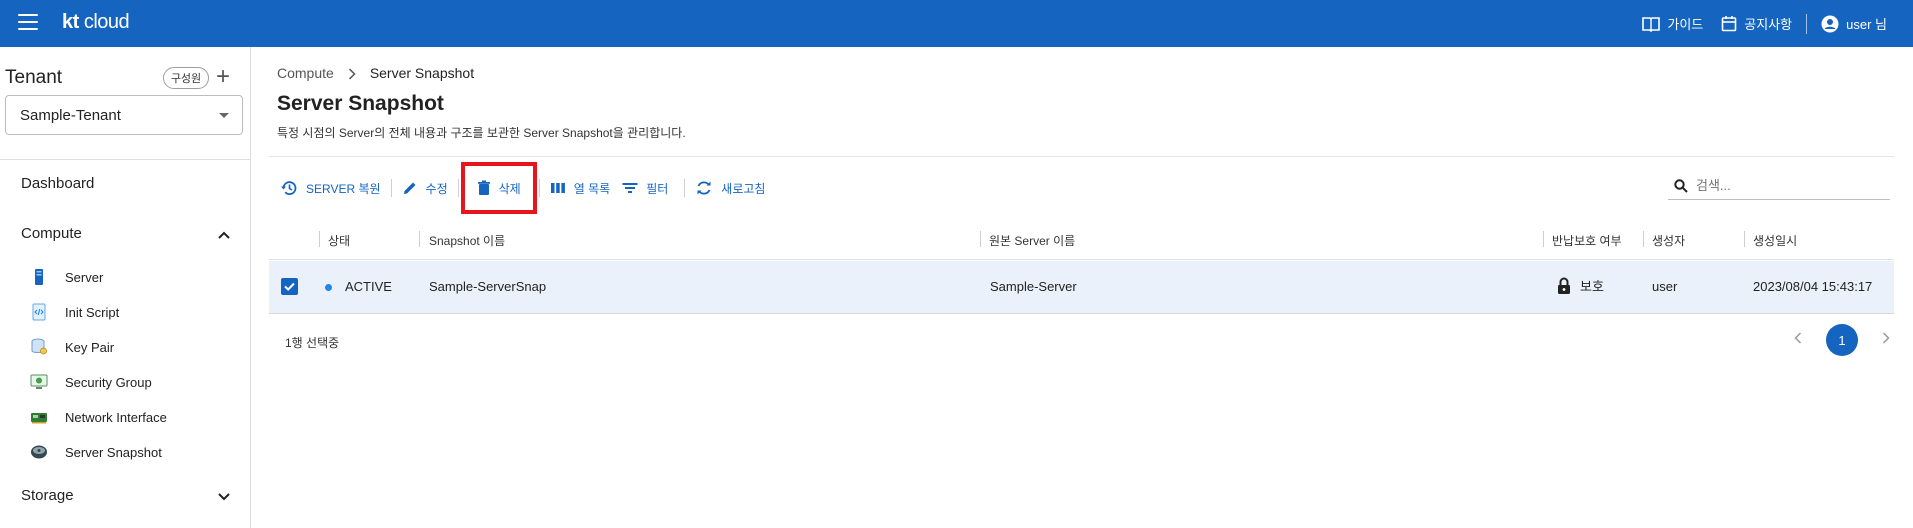 This screenshot has height=528, width=1913. I want to click on dropdown-arrow-icon, so click(224, 115).